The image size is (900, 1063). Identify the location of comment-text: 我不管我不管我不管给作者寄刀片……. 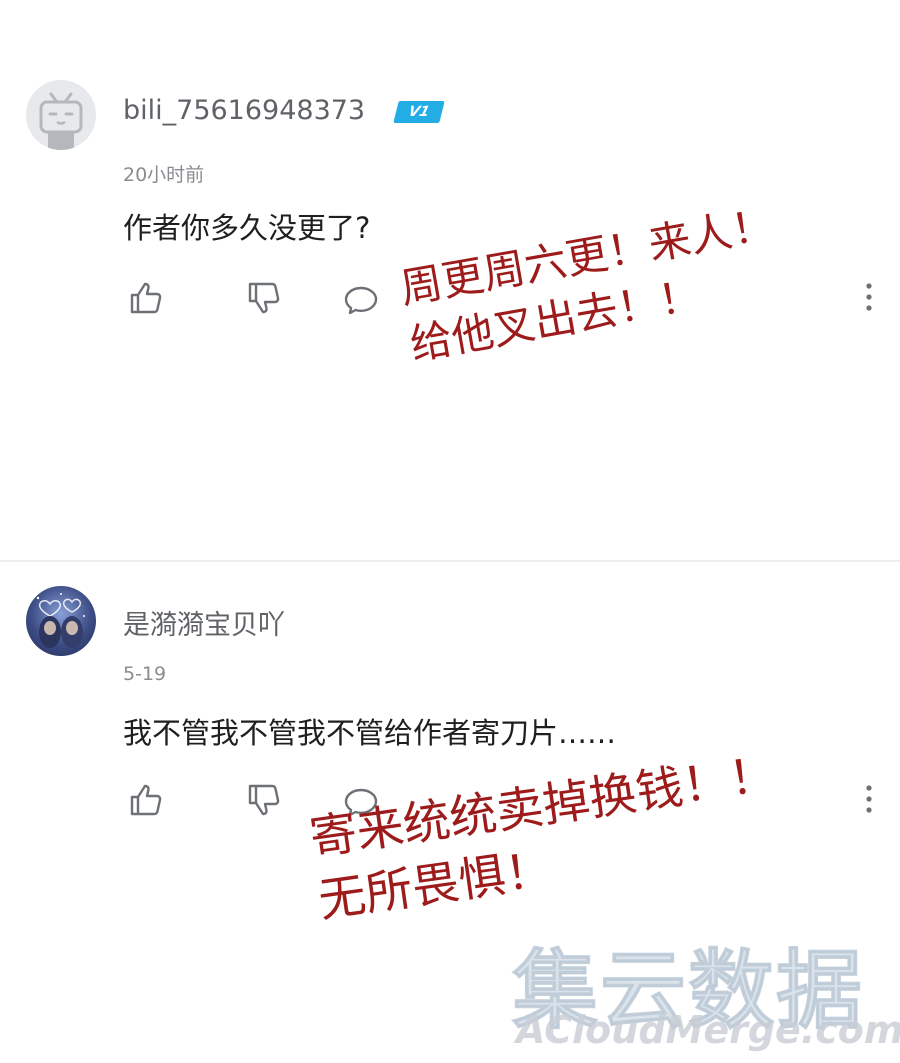
(370, 733).